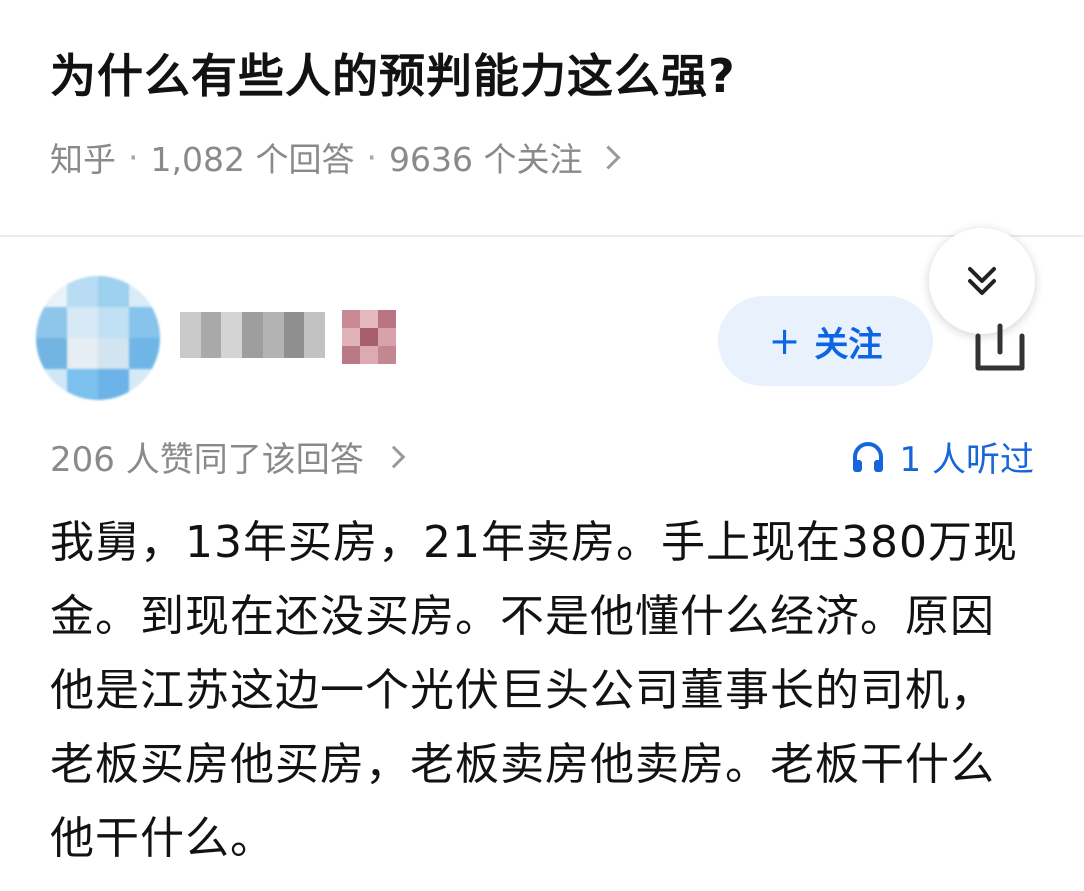  I want to click on divider, so click(542, 236).